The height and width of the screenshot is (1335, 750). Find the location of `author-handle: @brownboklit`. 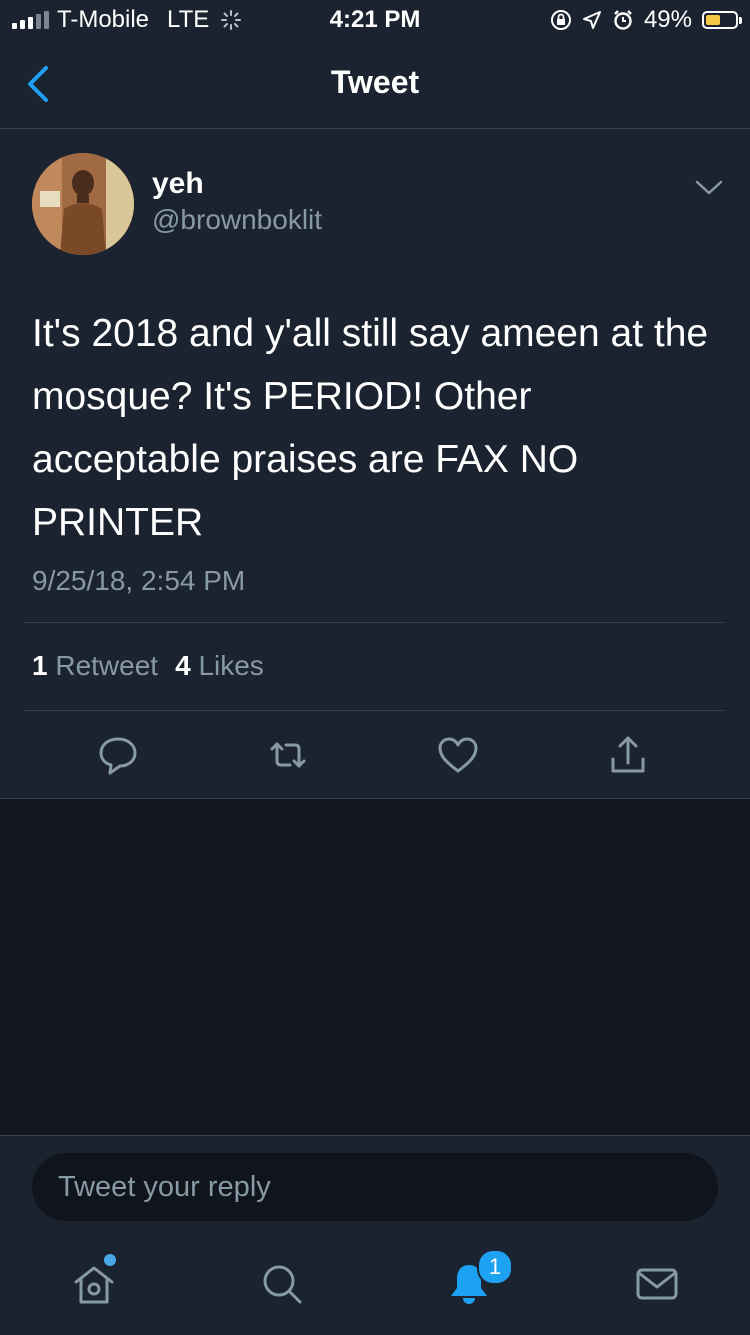

author-handle: @brownboklit is located at coordinates (237, 220).